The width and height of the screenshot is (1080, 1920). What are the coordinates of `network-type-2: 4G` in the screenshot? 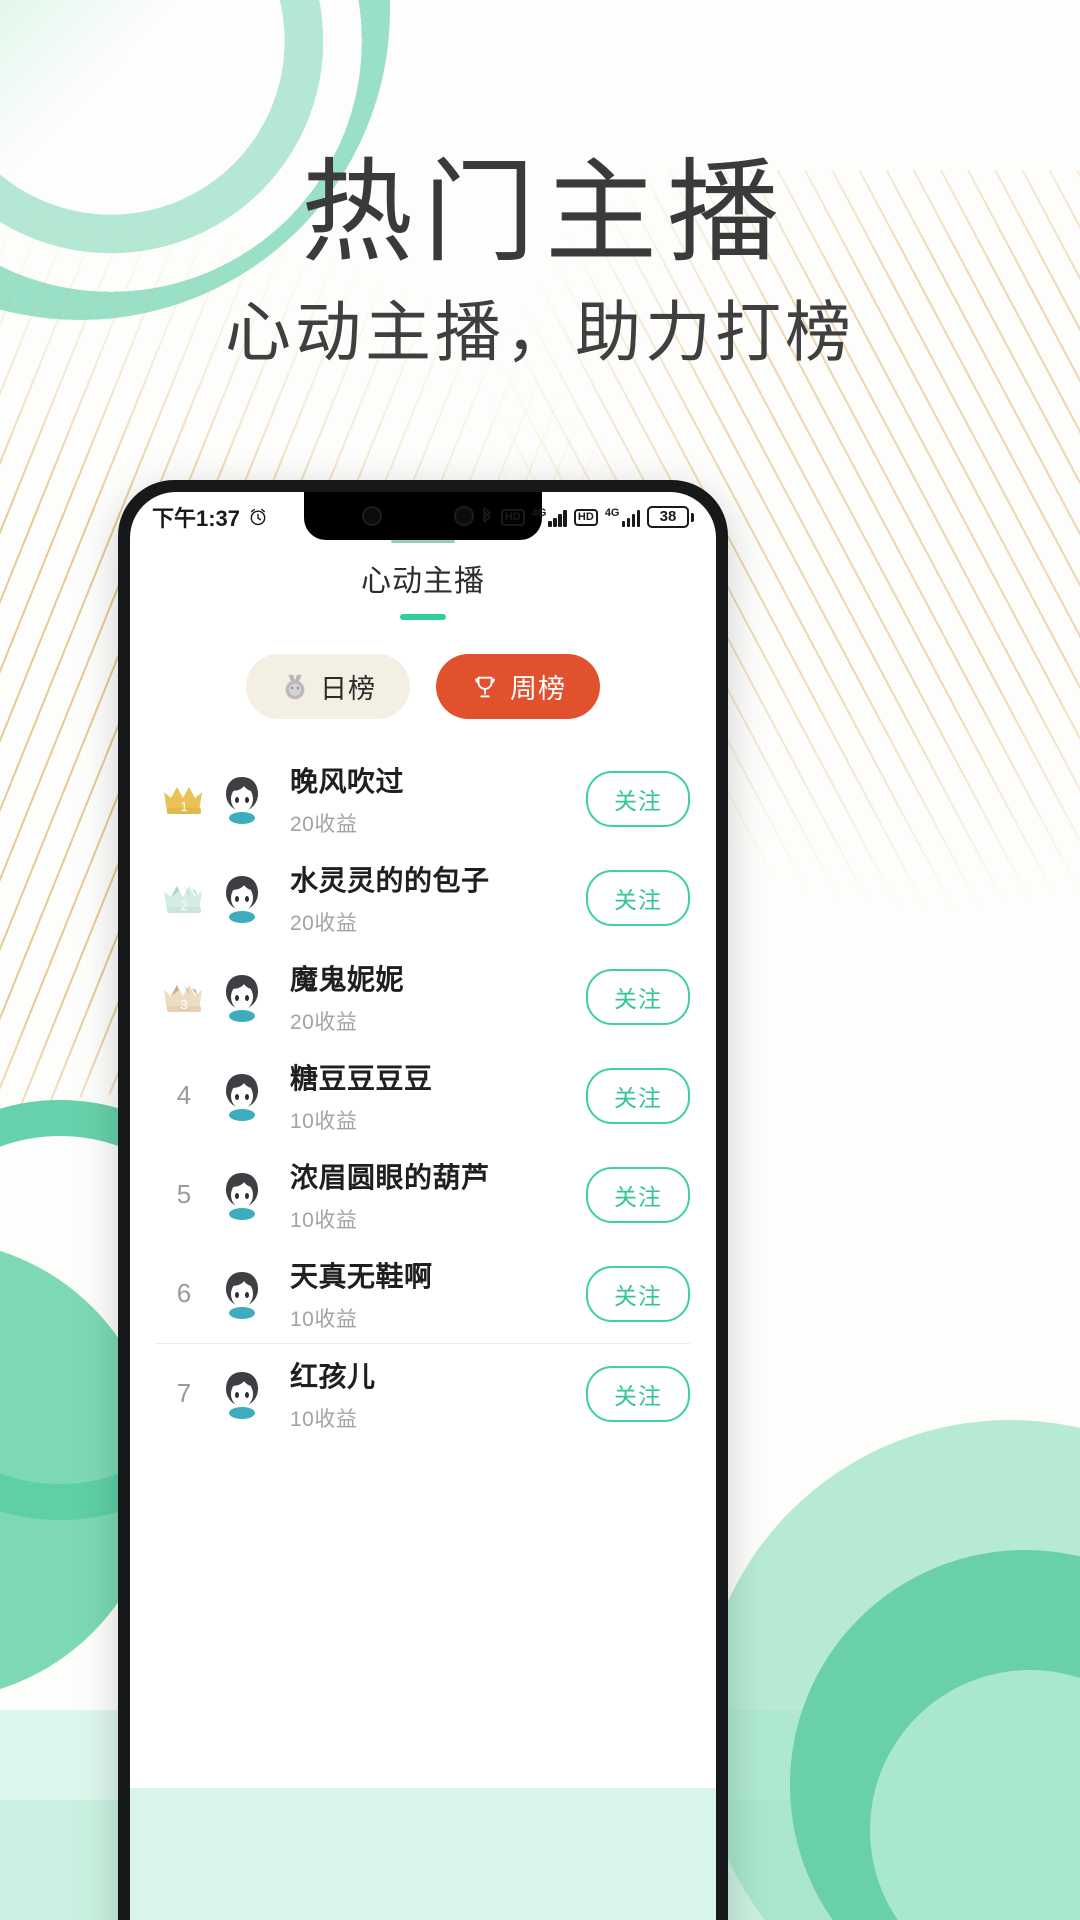 It's located at (612, 512).